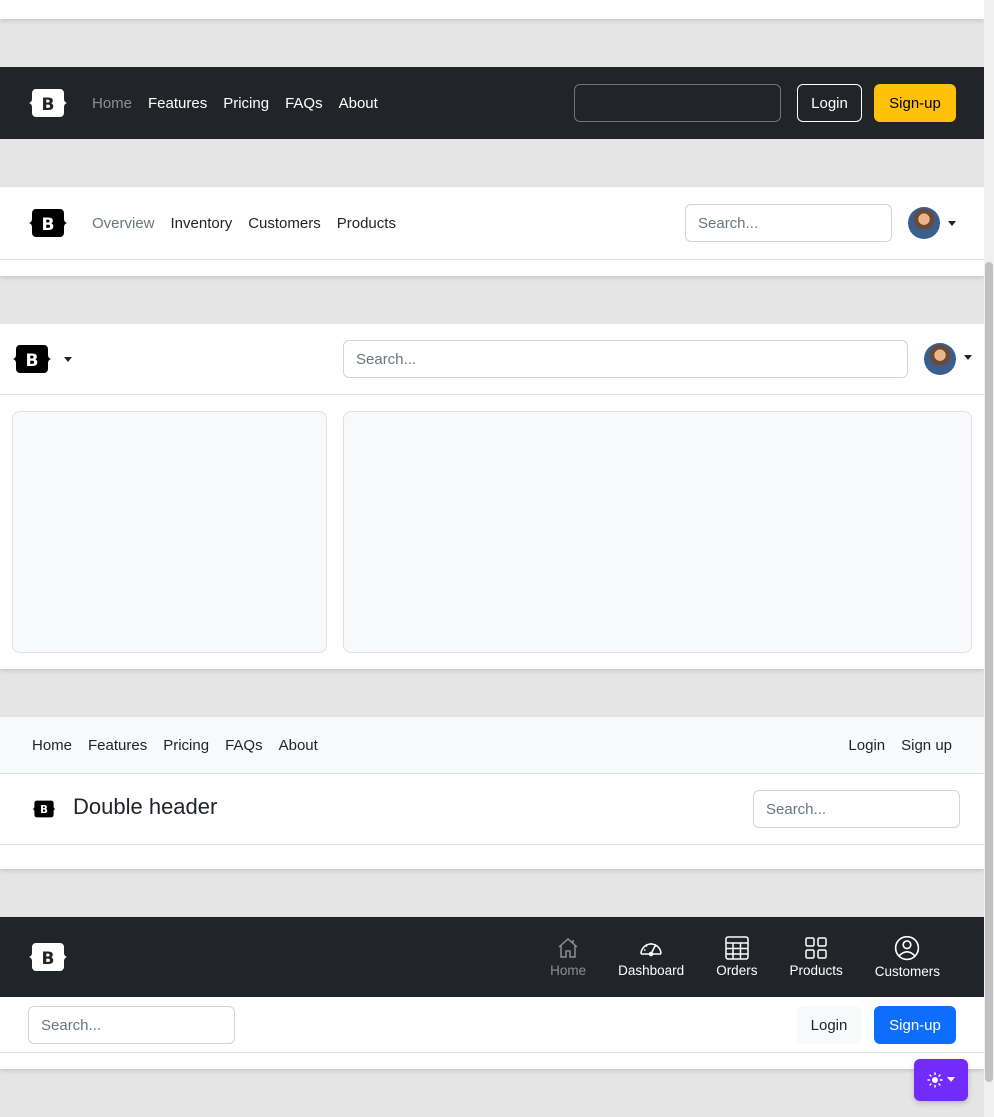 This screenshot has height=1117, width=994. I want to click on login-link: Login, so click(866, 745).